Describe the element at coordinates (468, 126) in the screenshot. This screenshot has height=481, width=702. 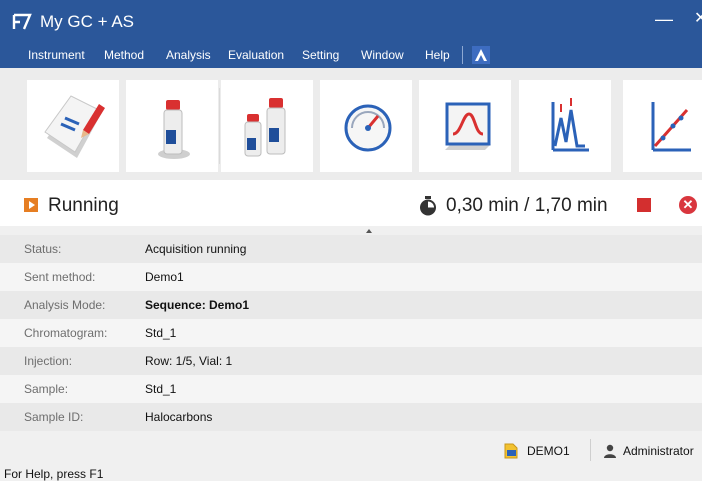
I see `chromatogram-monitor-icon` at that location.